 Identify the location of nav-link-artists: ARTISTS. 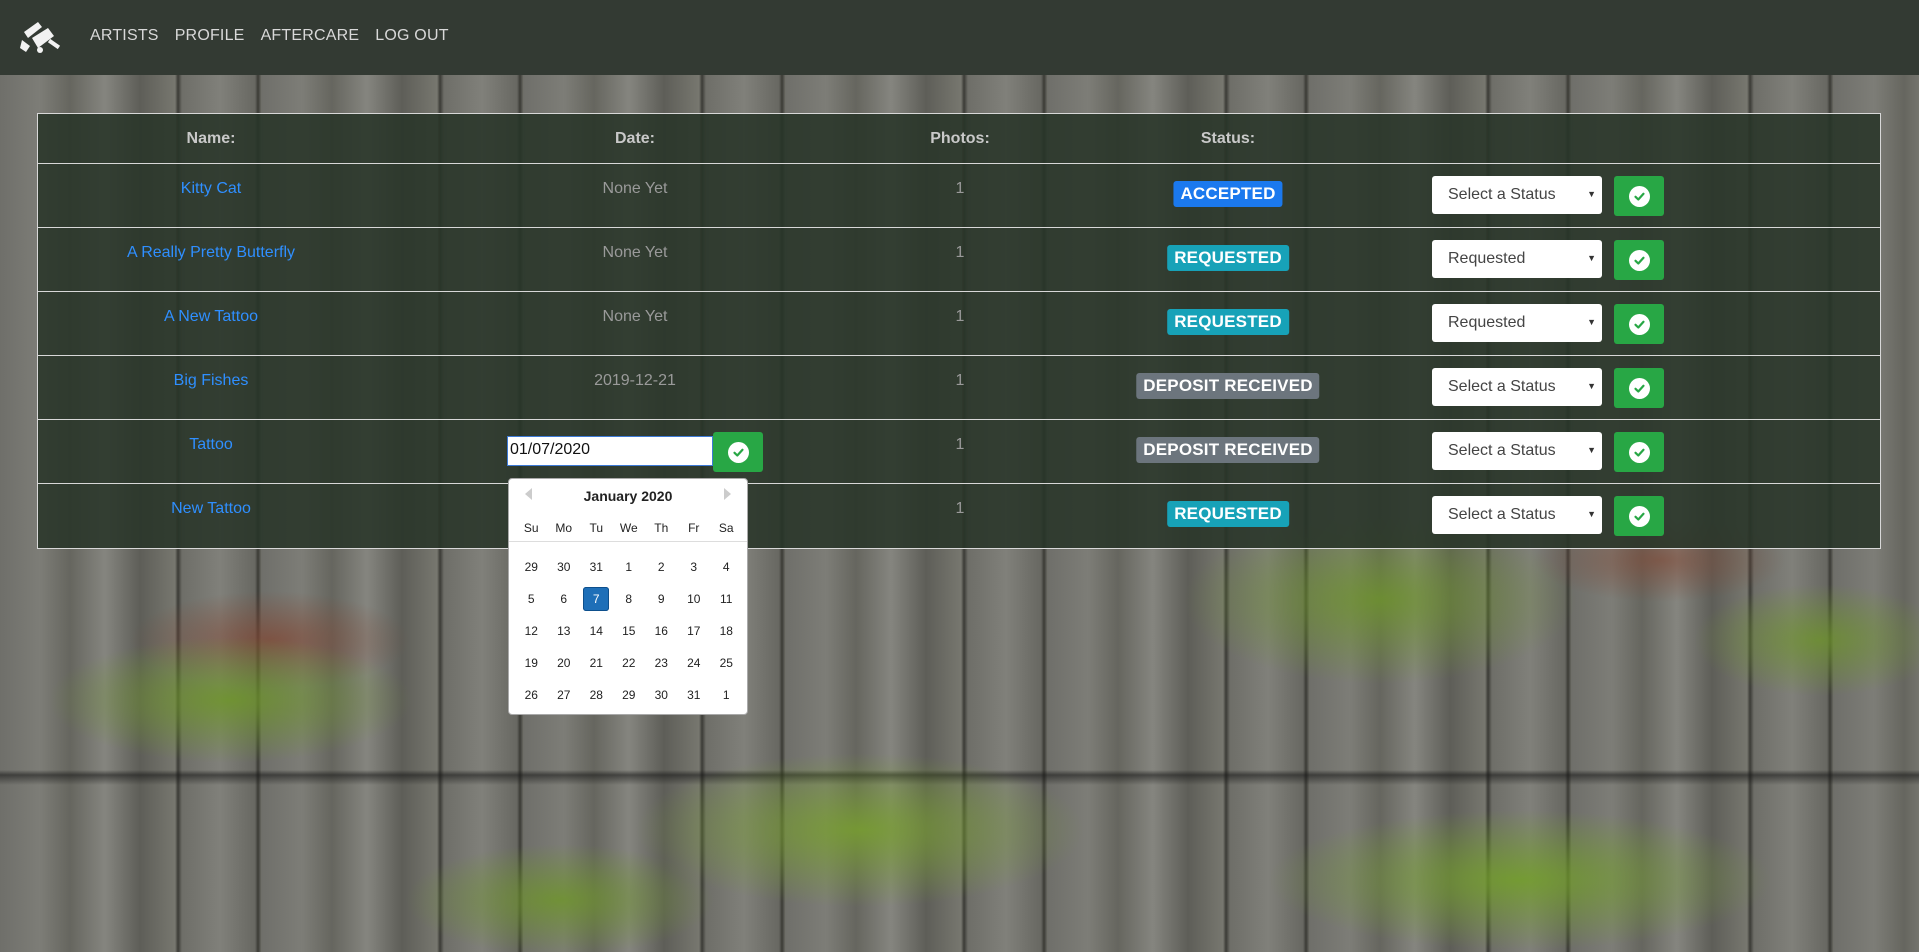
(124, 36).